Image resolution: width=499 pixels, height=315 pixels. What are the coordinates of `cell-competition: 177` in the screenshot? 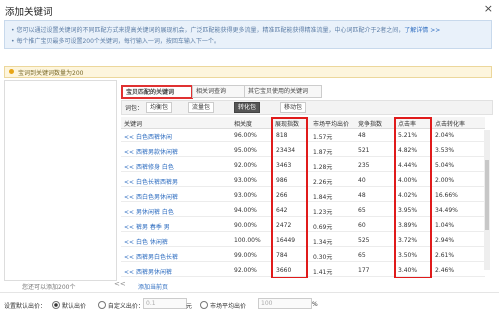 It's located at (364, 270).